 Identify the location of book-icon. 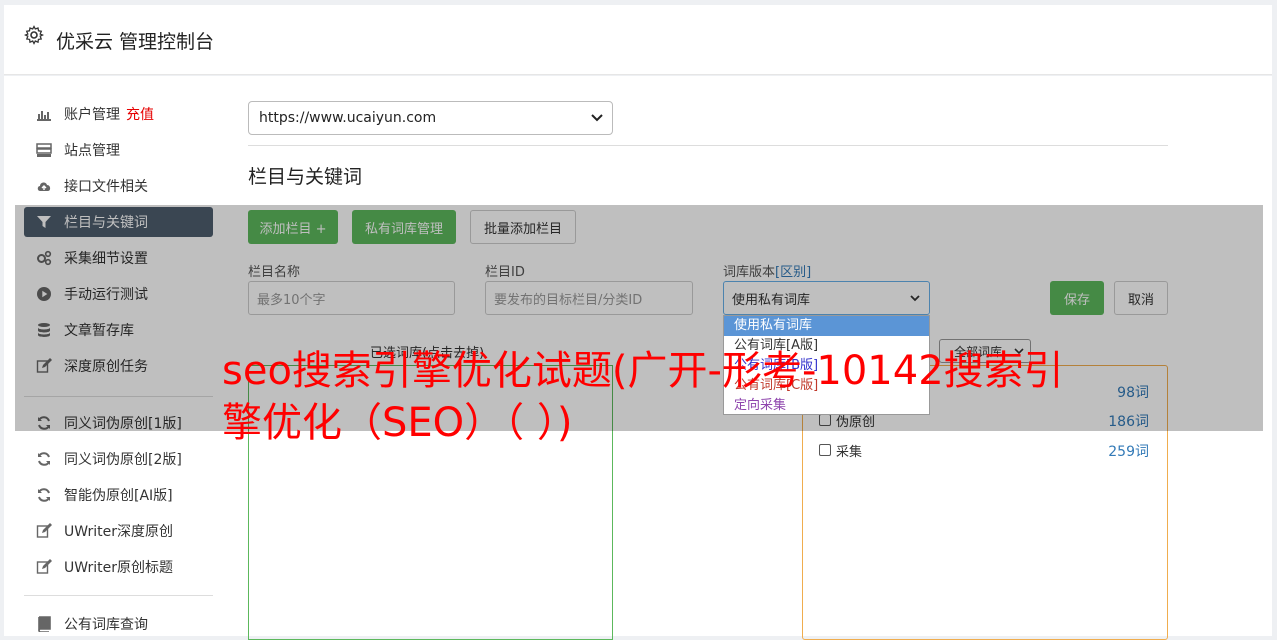
(44, 624).